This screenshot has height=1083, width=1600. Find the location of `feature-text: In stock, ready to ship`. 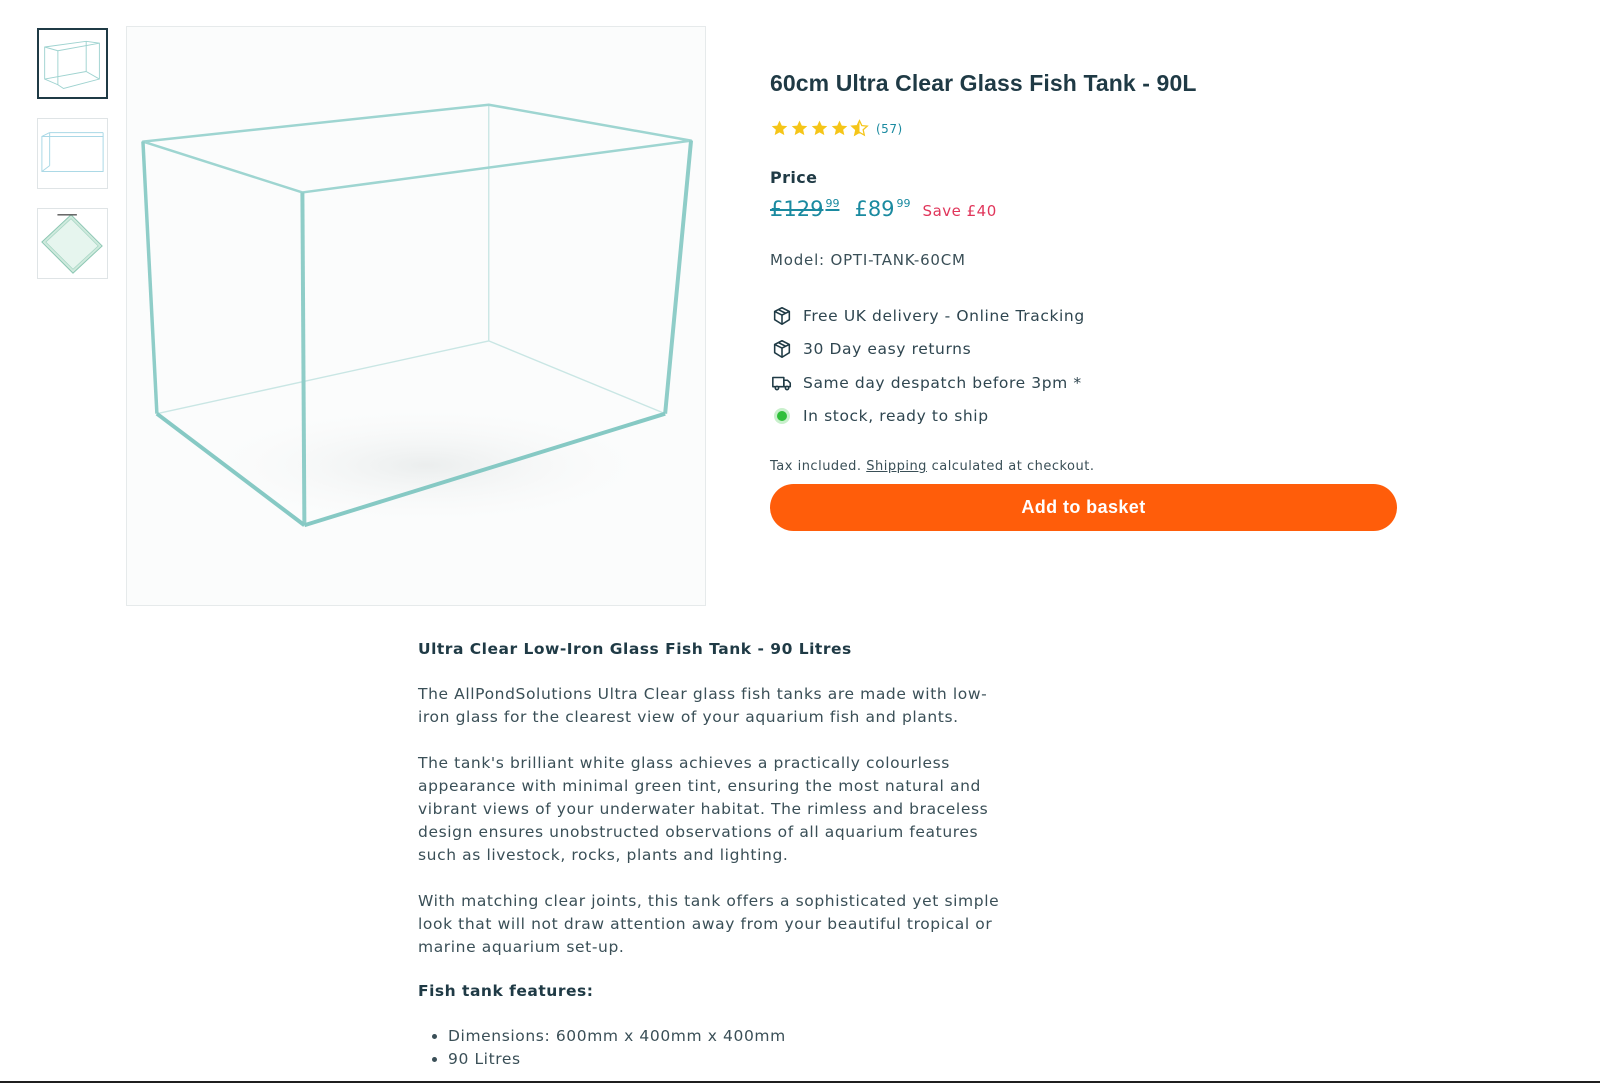

feature-text: In stock, ready to ship is located at coordinates (896, 416).